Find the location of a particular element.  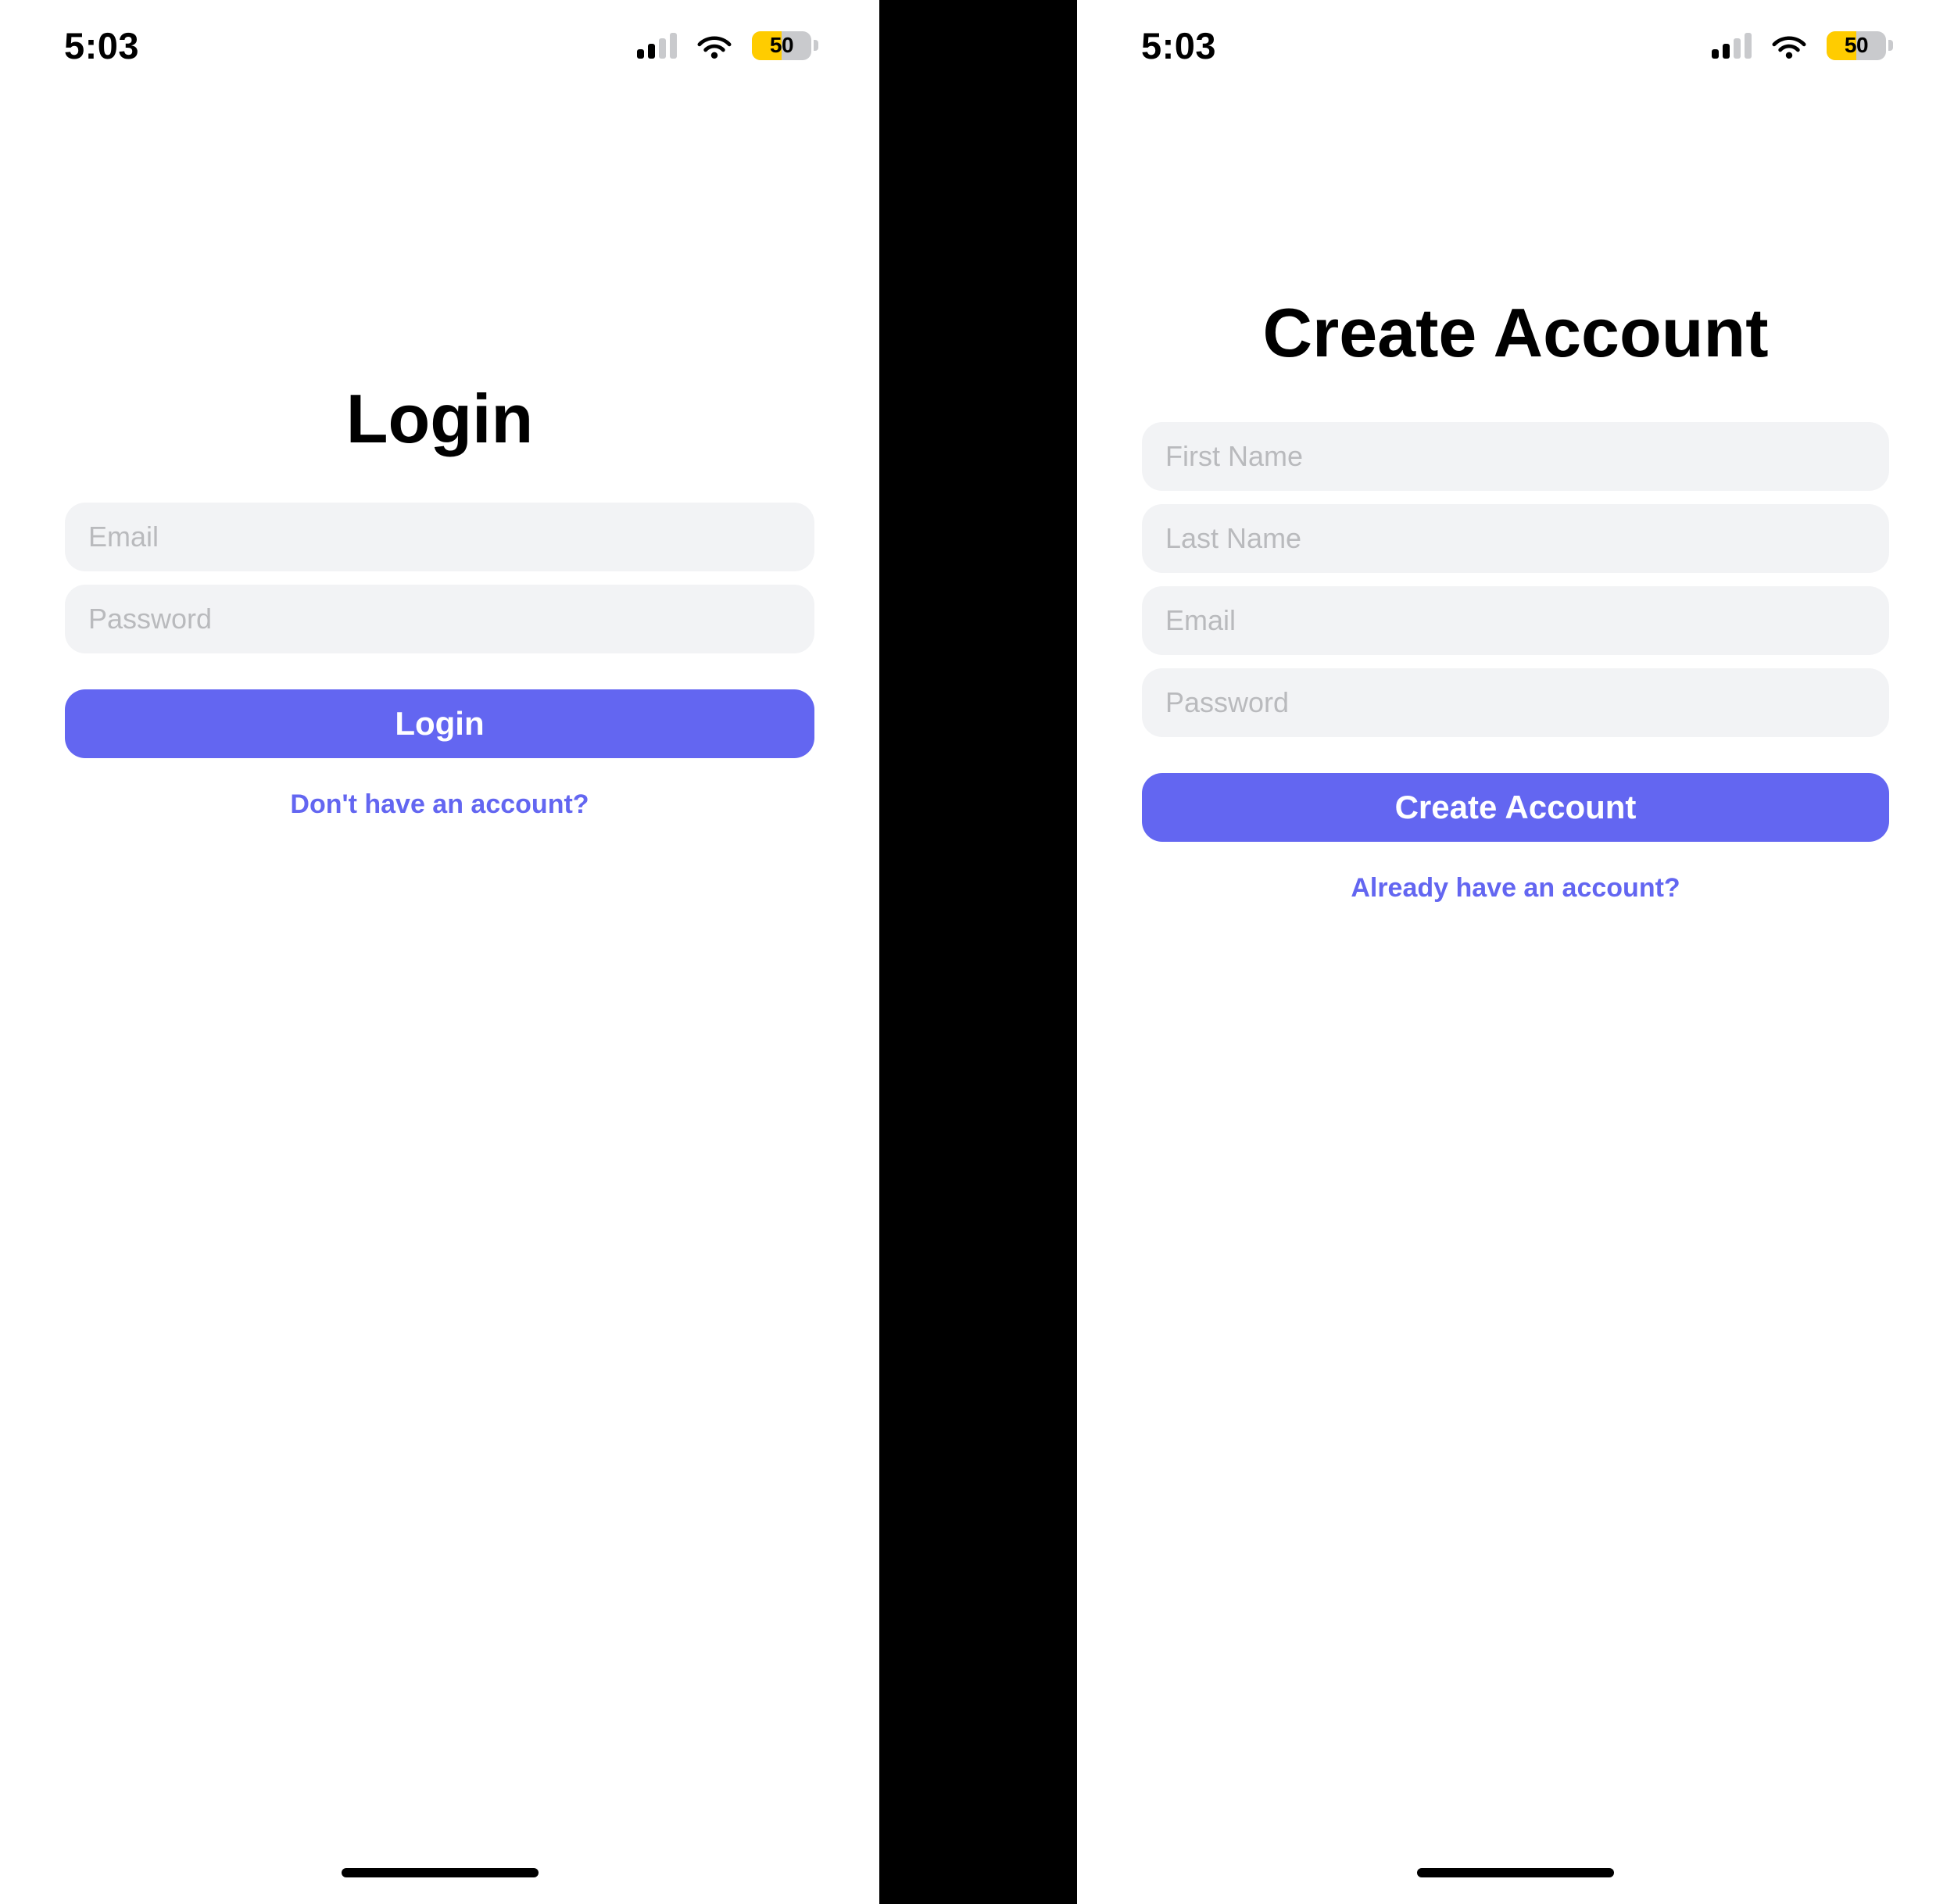

page-title: Login is located at coordinates (439, 418).